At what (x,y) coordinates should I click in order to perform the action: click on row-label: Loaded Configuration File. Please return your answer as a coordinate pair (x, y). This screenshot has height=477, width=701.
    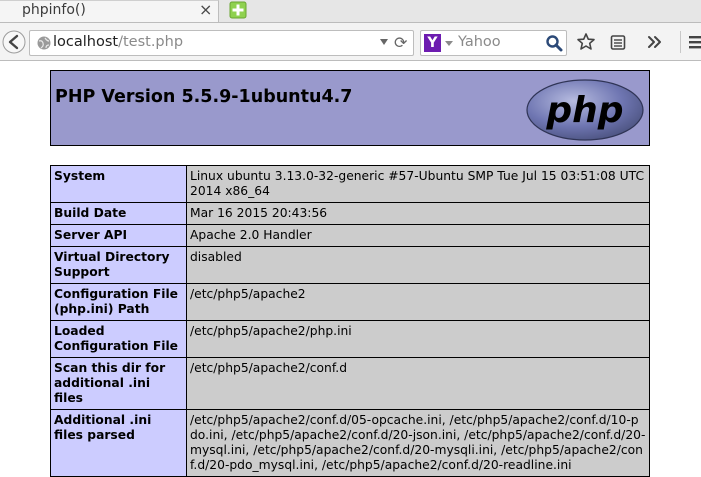
    Looking at the image, I should click on (118, 339).